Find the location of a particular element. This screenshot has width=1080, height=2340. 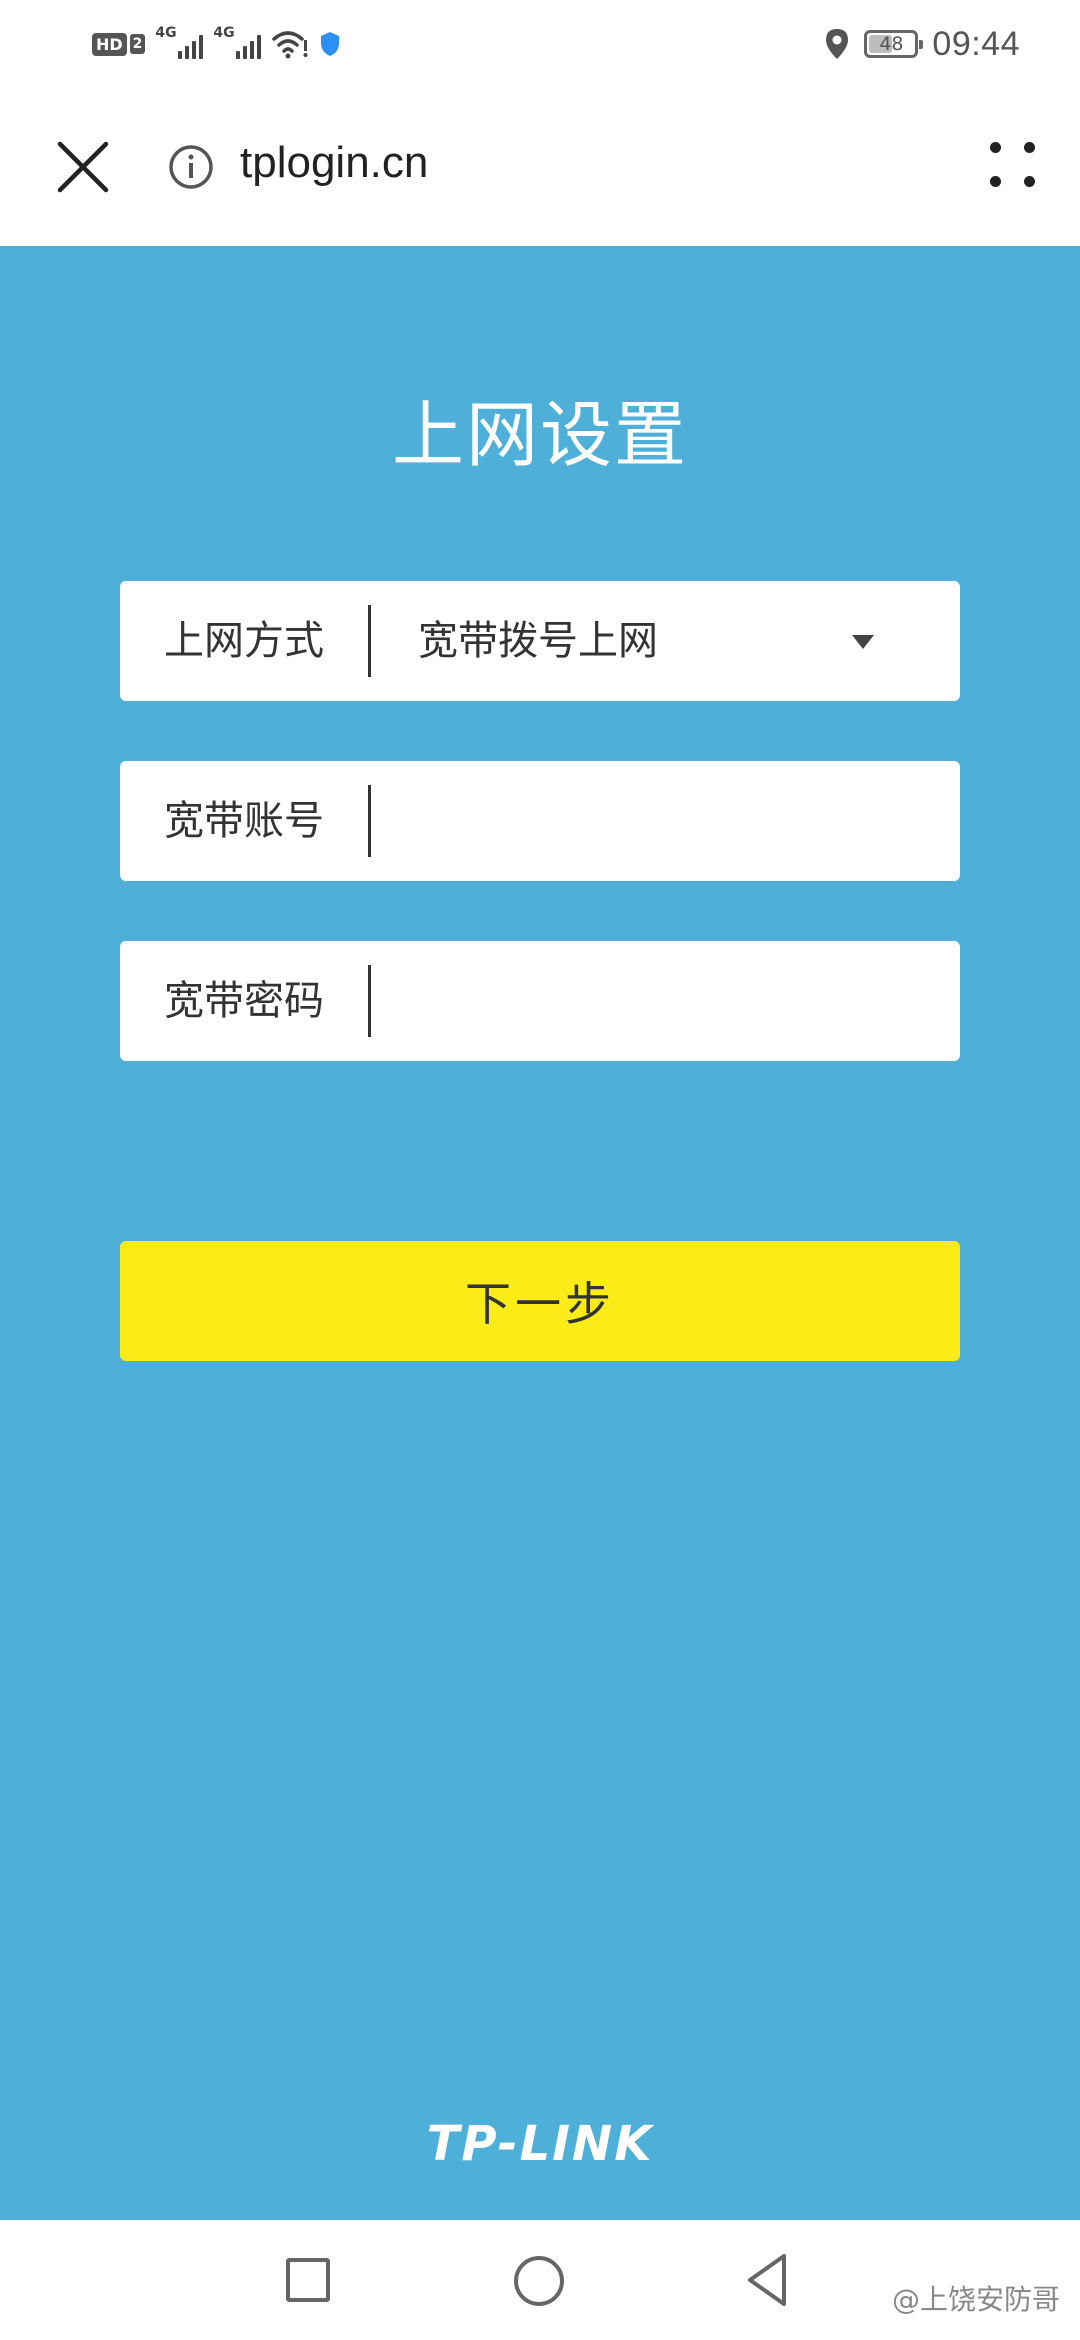

triangle-down-icon is located at coordinates (863, 642).